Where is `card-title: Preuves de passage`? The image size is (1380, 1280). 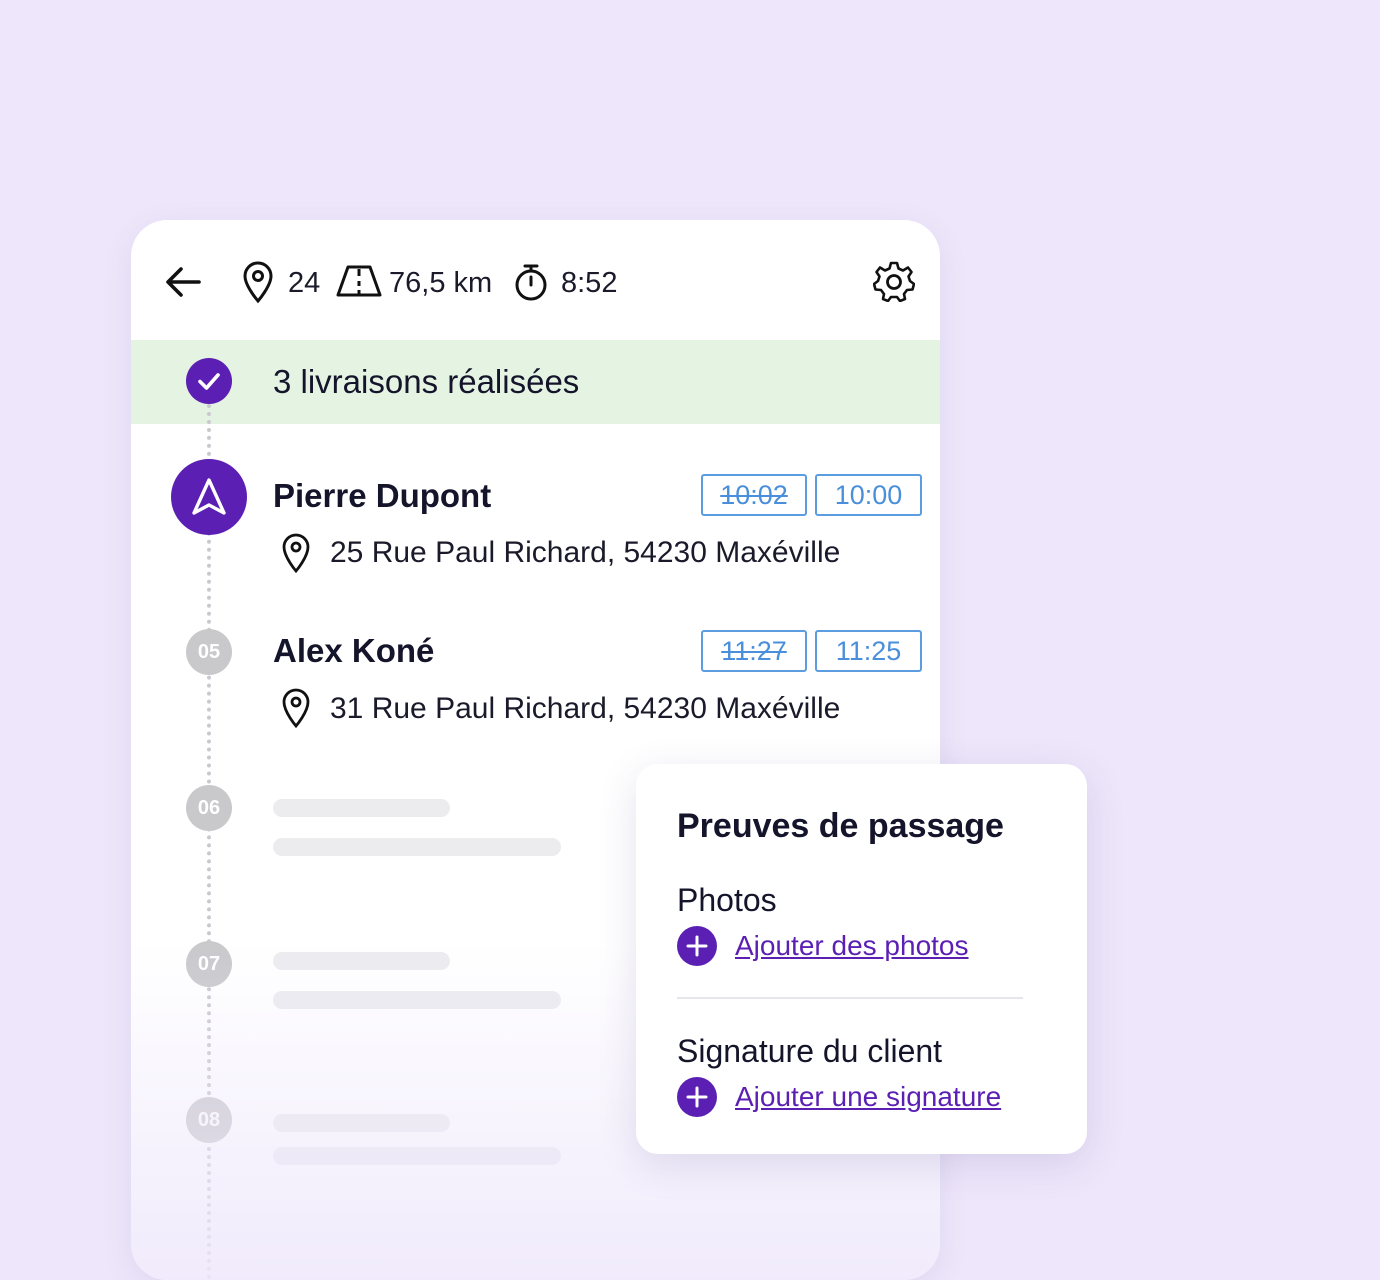 card-title: Preuves de passage is located at coordinates (840, 826).